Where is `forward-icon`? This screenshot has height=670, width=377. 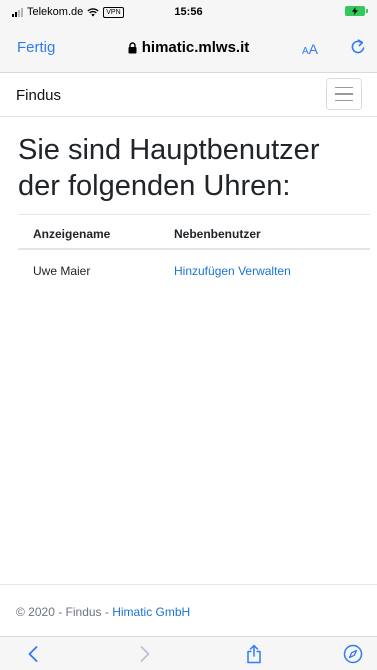
forward-icon is located at coordinates (145, 654).